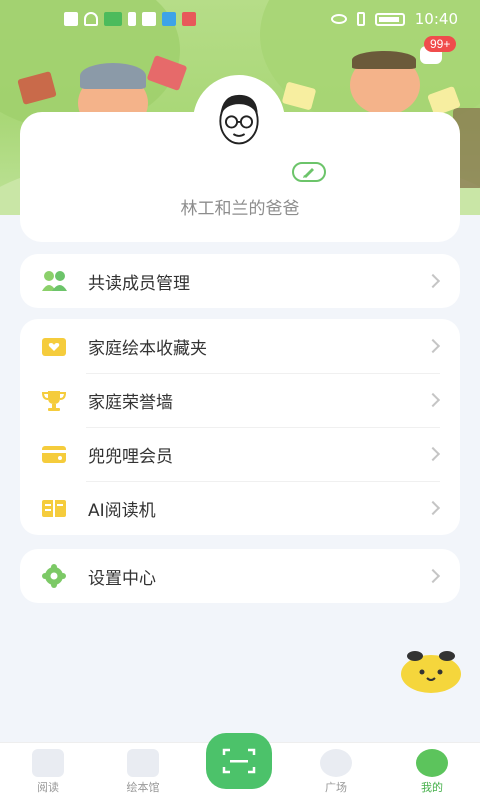 Image resolution: width=480 pixels, height=800 pixels. What do you see at coordinates (113, 19) in the screenshot?
I see `app-icon` at bounding box center [113, 19].